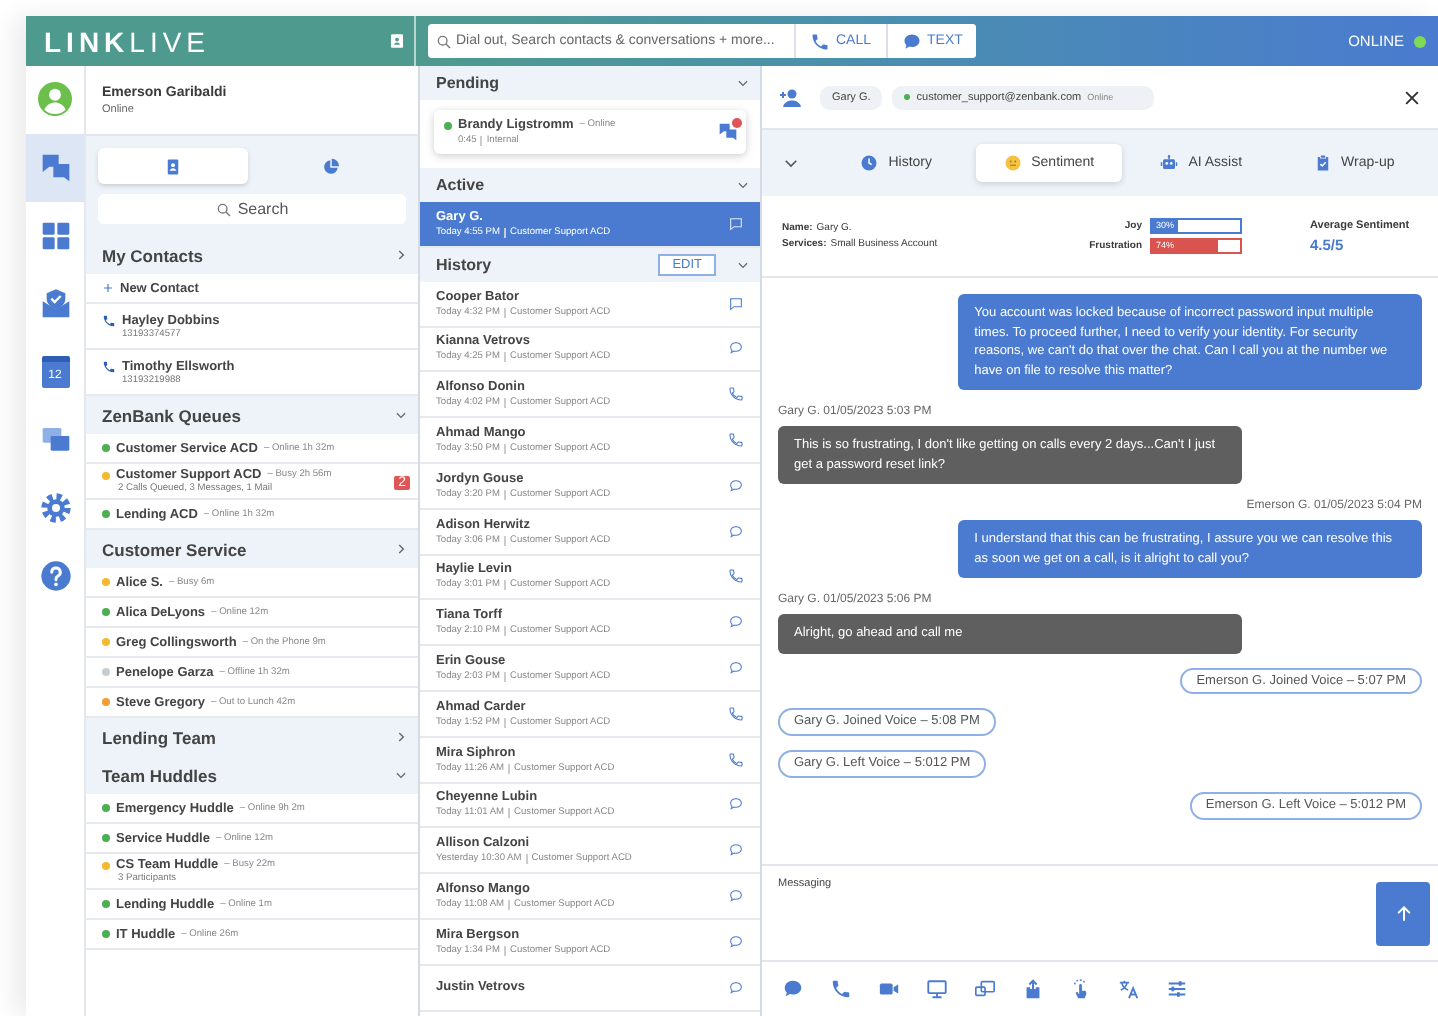  I want to click on arrow-up-icon, so click(1403, 914).